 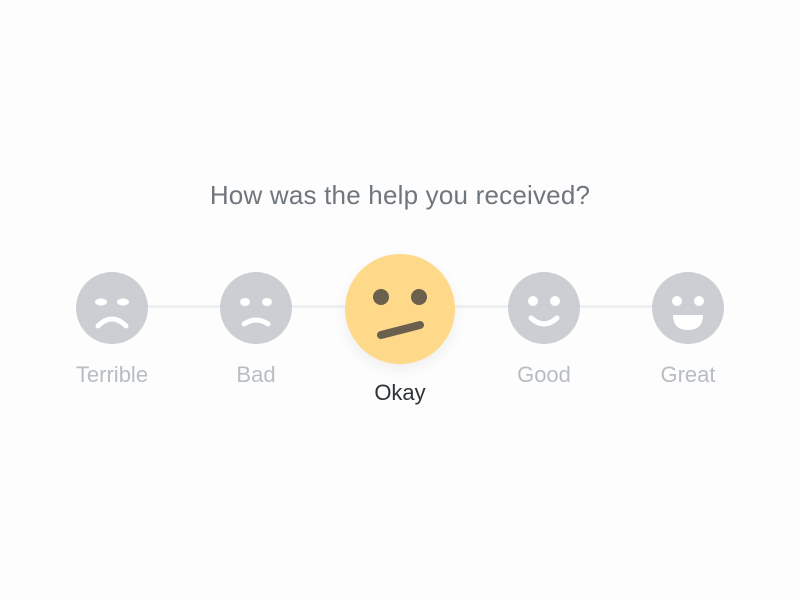 I want to click on rating-option-good: Good, so click(x=544, y=330).